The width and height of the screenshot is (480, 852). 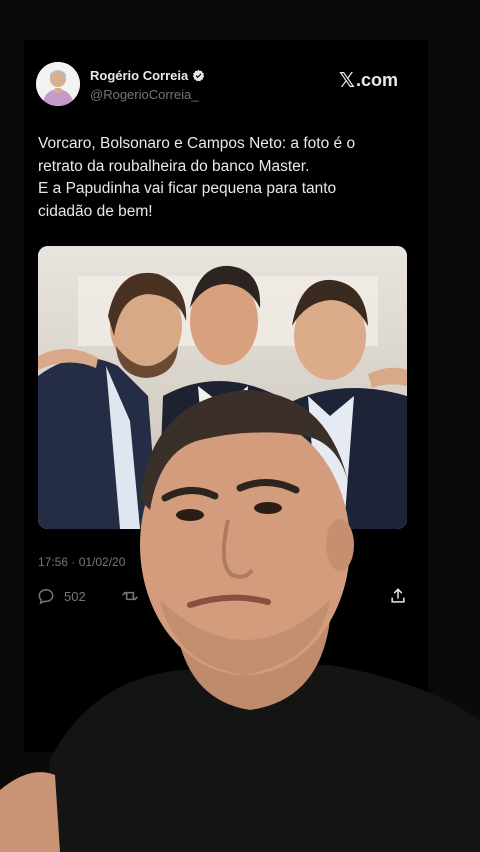 I want to click on x-logo-icon: 𝕏, so click(x=346, y=81).